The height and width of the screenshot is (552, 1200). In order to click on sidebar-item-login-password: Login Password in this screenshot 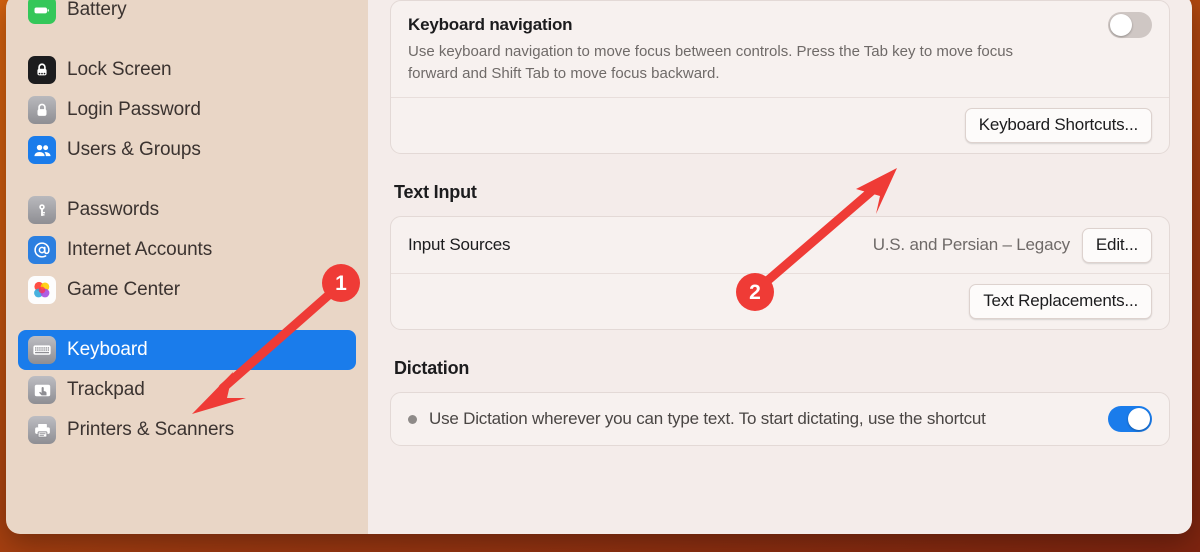, I will do `click(187, 110)`.